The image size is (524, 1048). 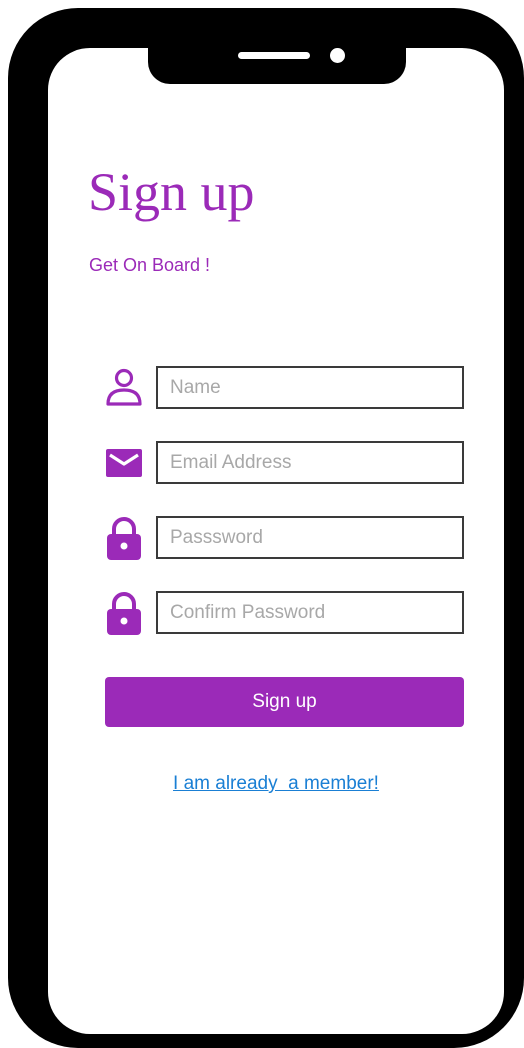 I want to click on front-camera, so click(x=337, y=55).